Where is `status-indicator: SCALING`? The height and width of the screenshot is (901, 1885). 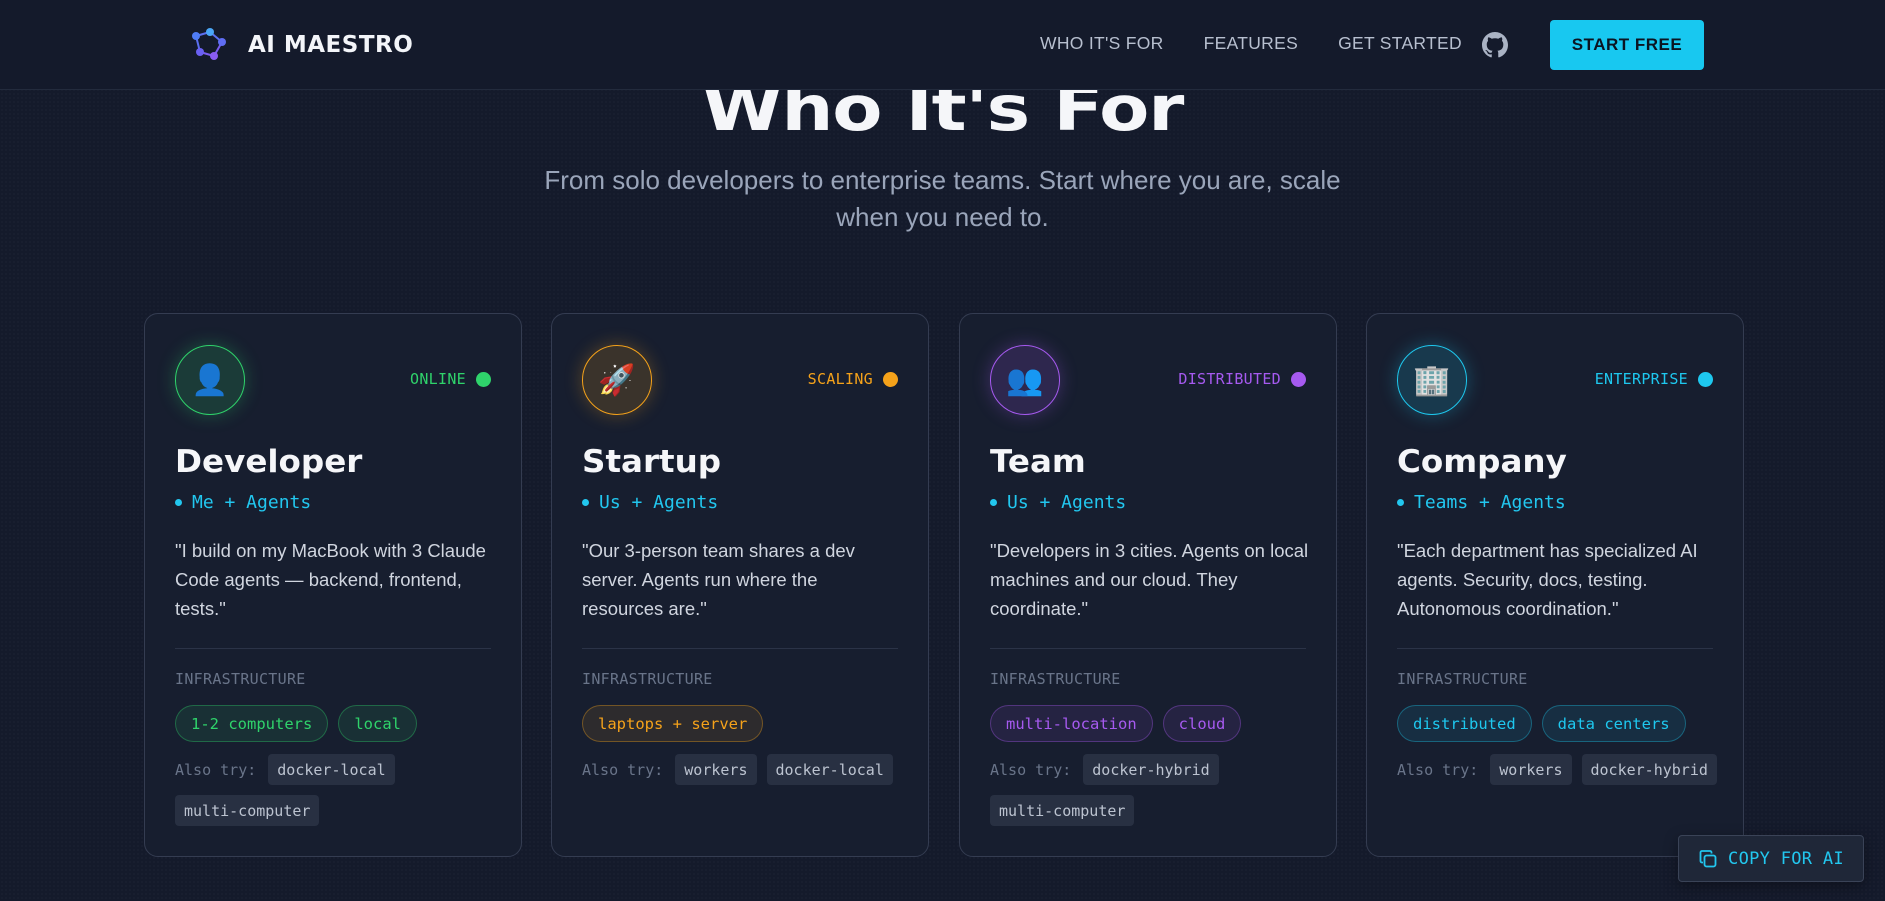 status-indicator: SCALING is located at coordinates (853, 379).